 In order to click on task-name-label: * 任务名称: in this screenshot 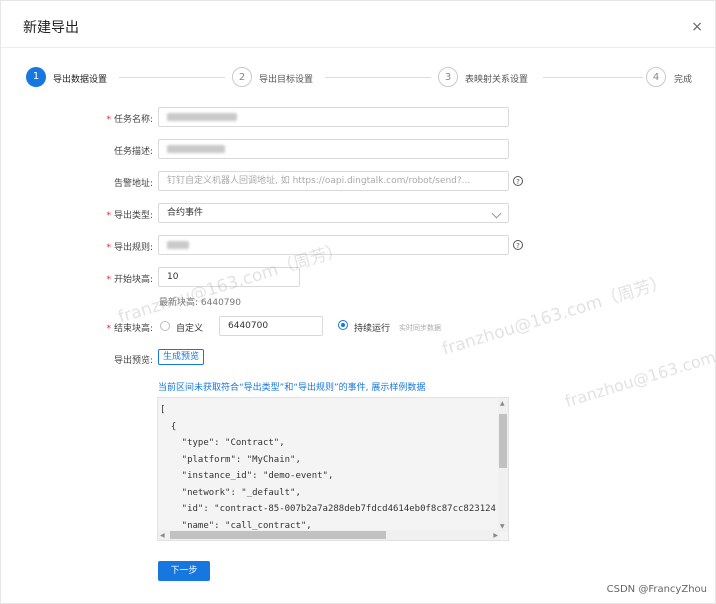, I will do `click(110, 118)`.